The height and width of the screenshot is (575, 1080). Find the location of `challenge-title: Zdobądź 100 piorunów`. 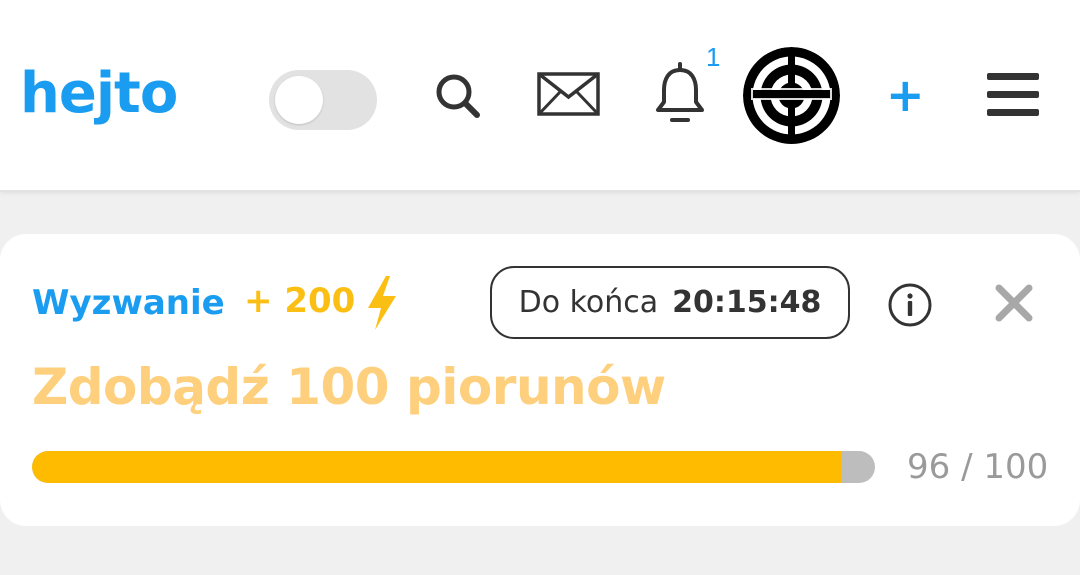

challenge-title: Zdobądź 100 piorunów is located at coordinates (349, 387).